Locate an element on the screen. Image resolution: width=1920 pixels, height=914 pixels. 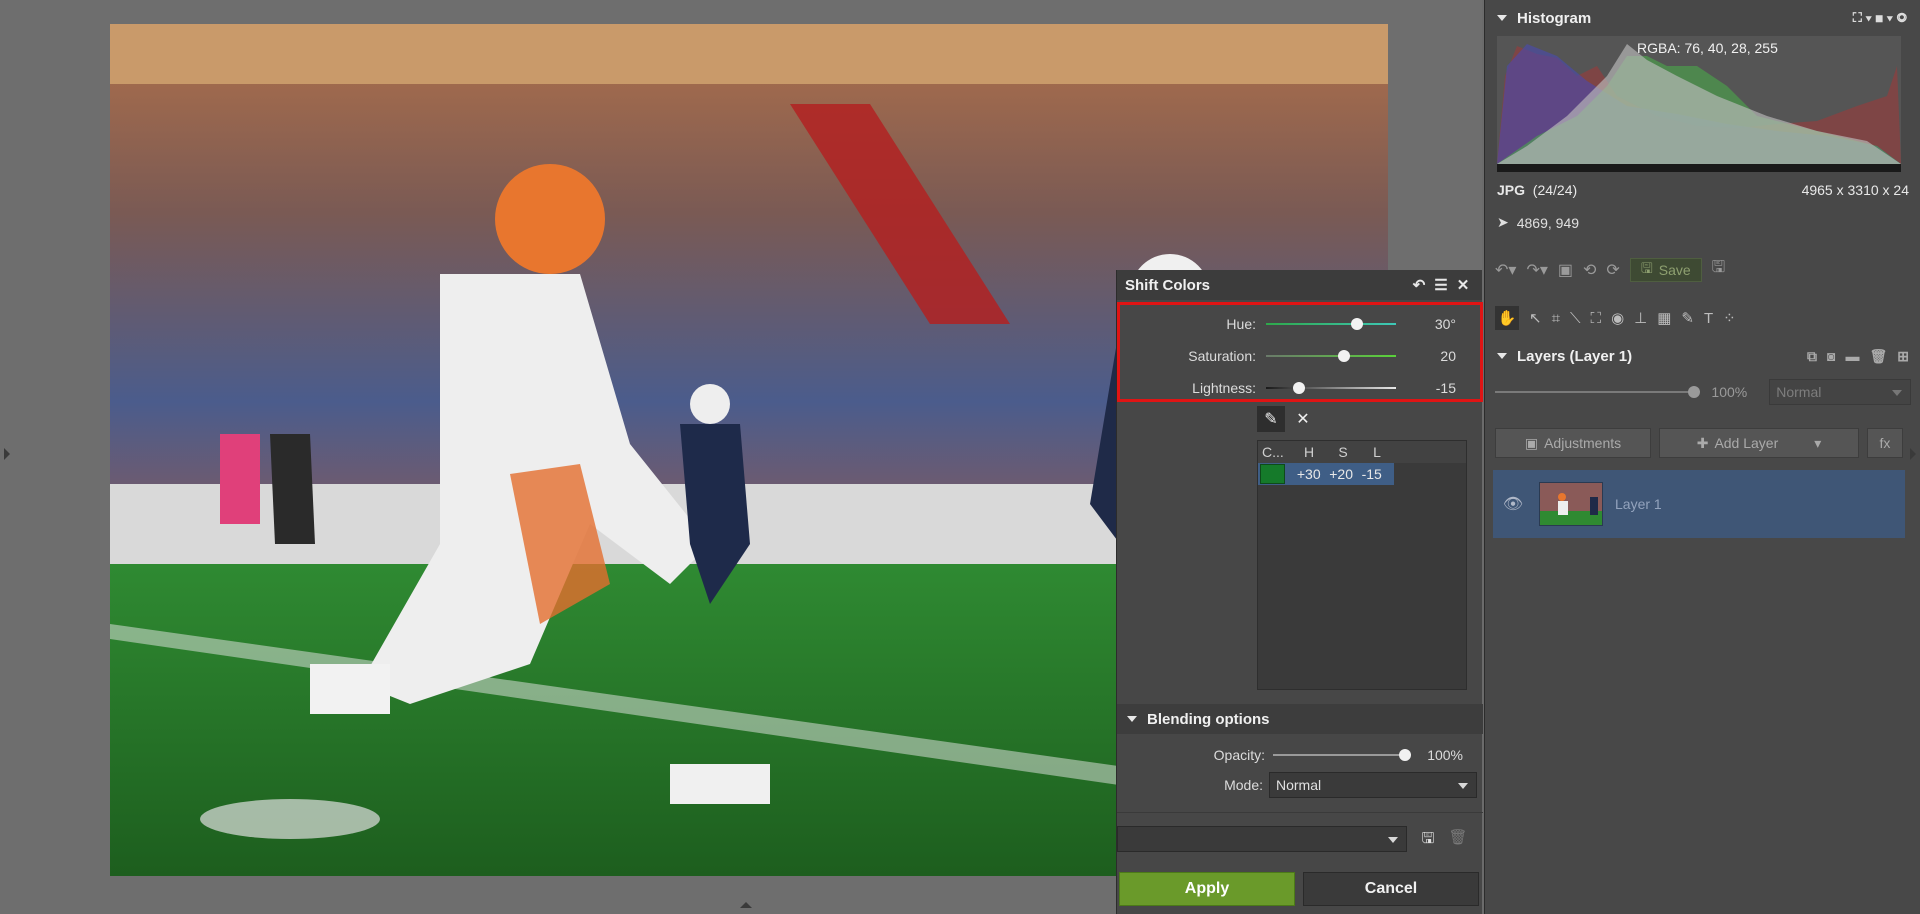
histogram-options-icon: ⛶ ▾ ◼ ▾ ◎ is located at coordinates (1880, 18).